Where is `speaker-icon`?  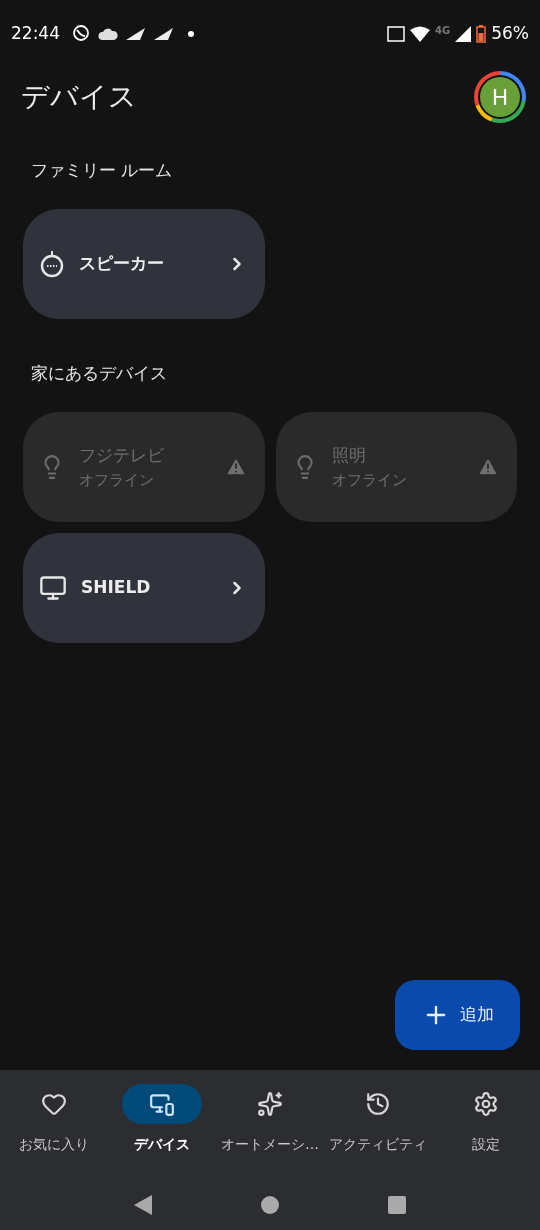 speaker-icon is located at coordinates (52, 264).